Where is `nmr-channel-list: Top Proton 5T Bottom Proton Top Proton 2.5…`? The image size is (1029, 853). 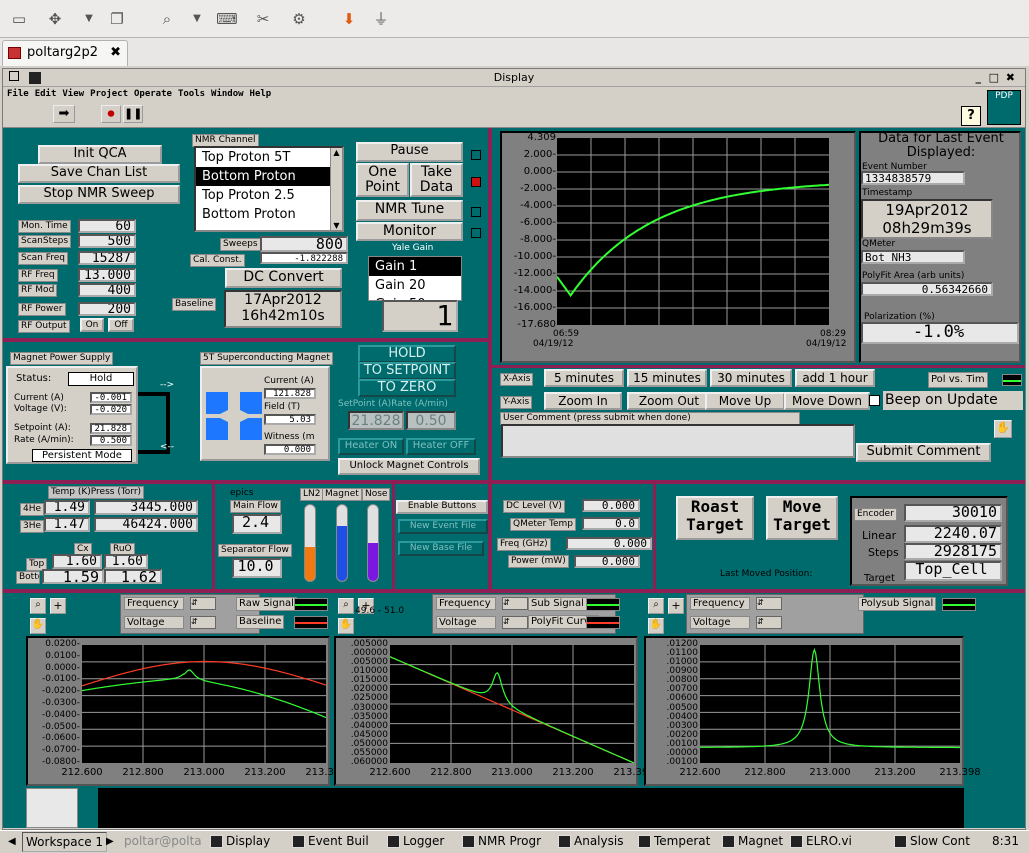
nmr-channel-list: Top Proton 5T Bottom Proton Top Proton 2.5… is located at coordinates (269, 189).